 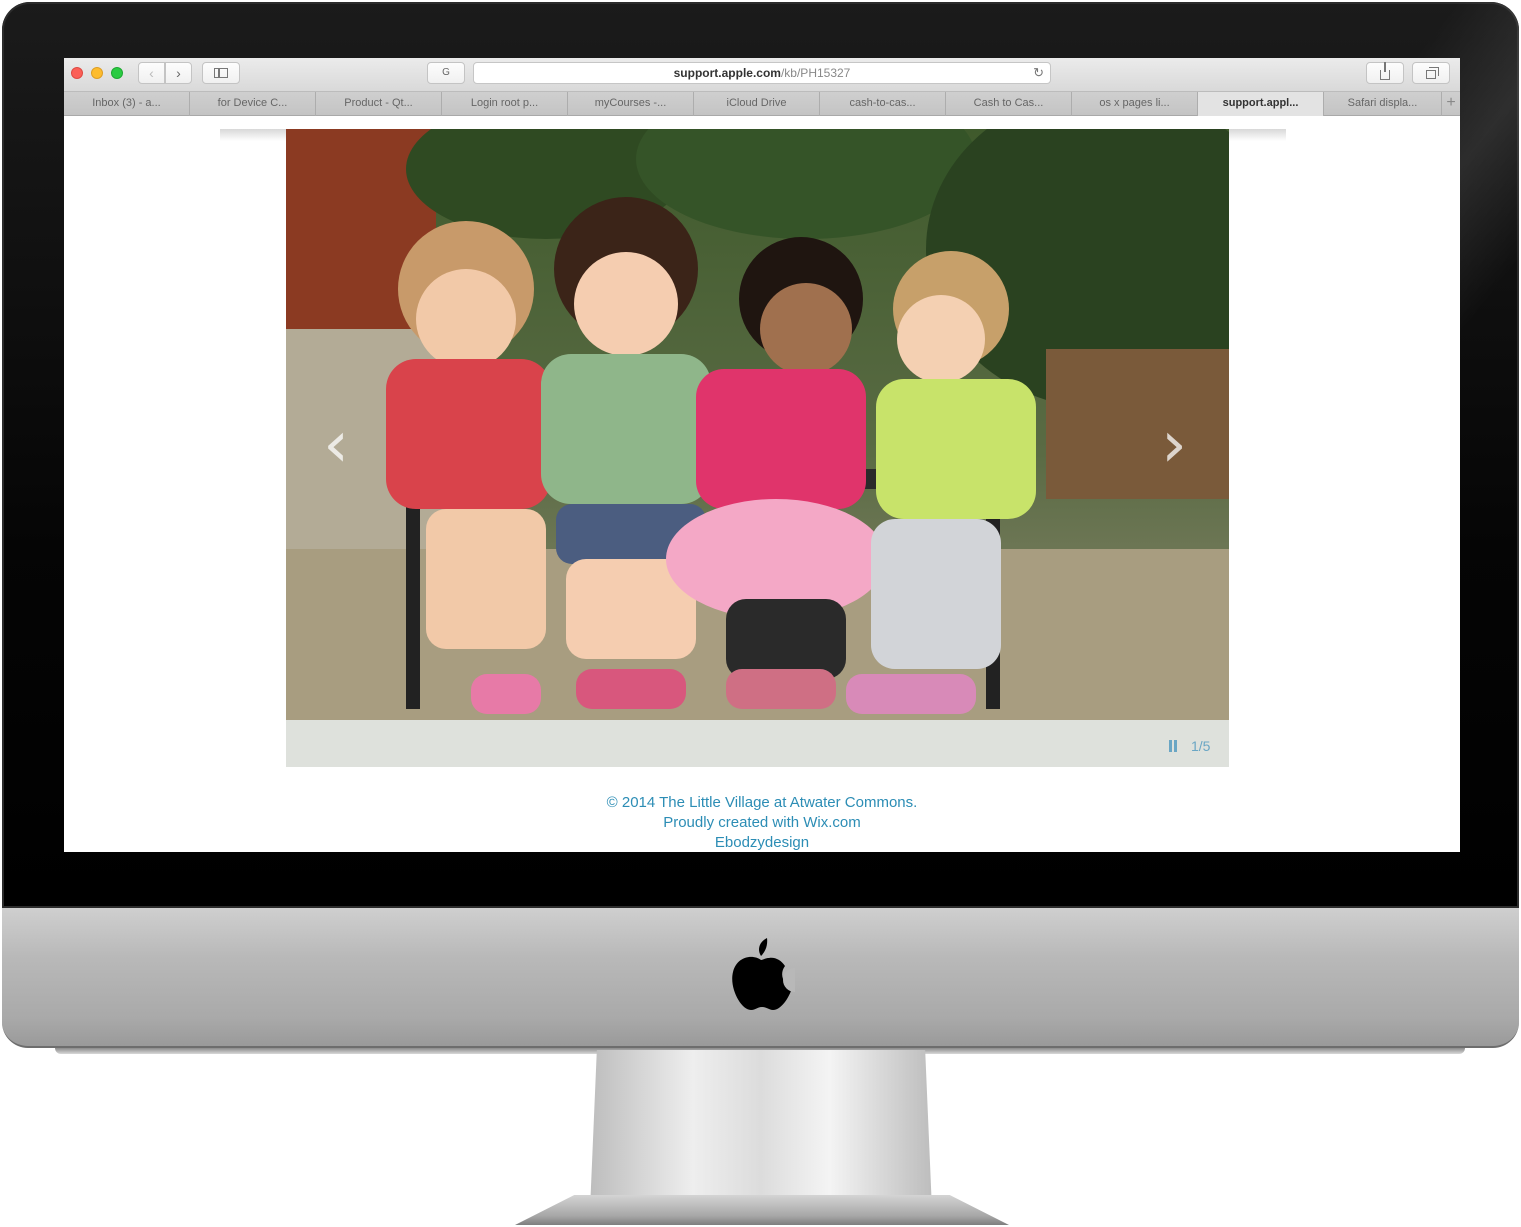 What do you see at coordinates (77, 73) in the screenshot?
I see `close-window-button` at bounding box center [77, 73].